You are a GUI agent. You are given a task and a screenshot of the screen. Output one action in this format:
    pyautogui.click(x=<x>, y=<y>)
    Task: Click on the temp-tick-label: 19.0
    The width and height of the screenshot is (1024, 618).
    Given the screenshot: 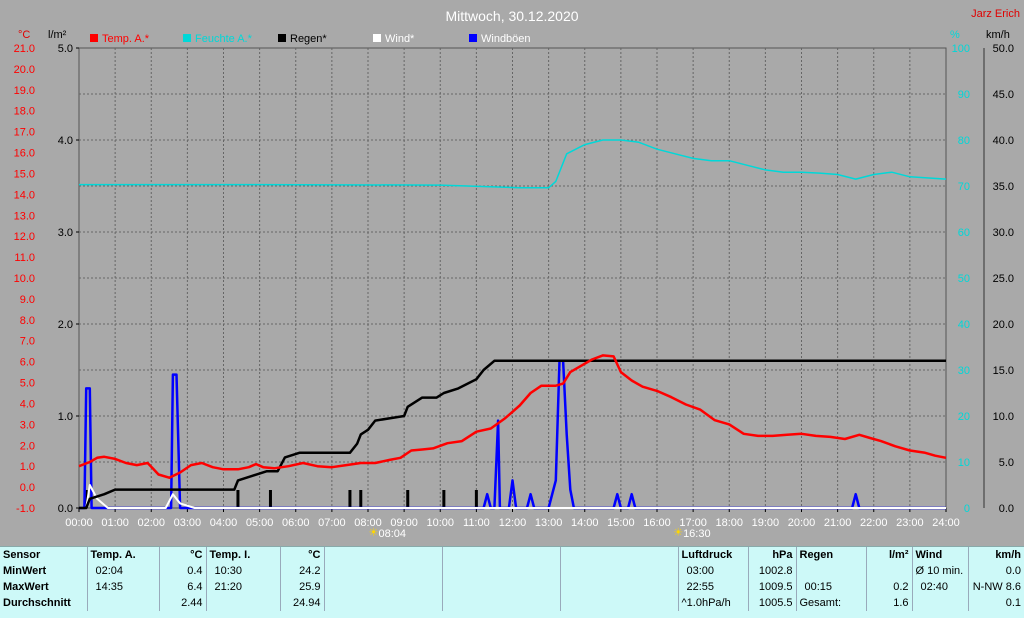 What is the action you would take?
    pyautogui.click(x=24, y=91)
    